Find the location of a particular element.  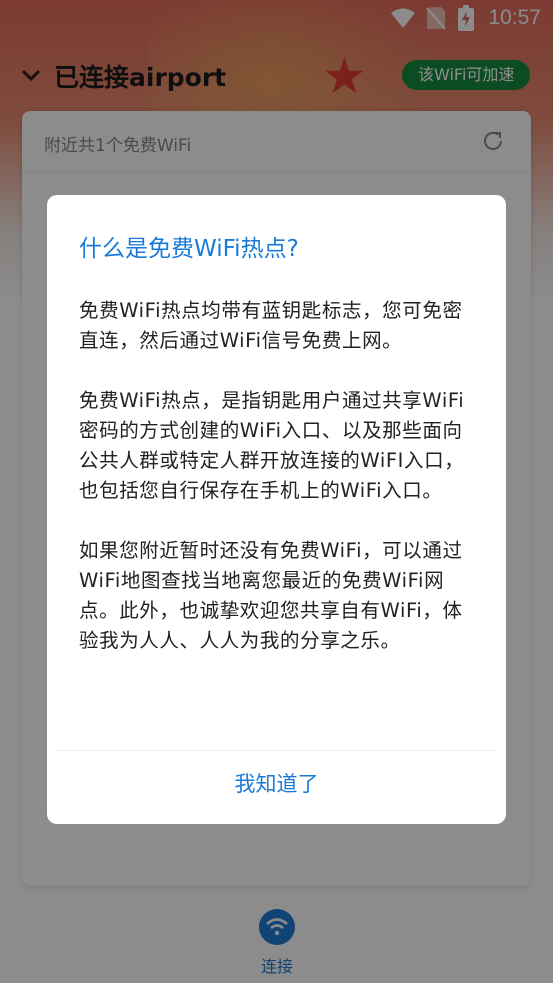

dialog-paragraph: 免费WiFi热点均带有蓝钥匙标志，您可免密直连，然后通过WiFi信号免费上网。 is located at coordinates (271, 325).